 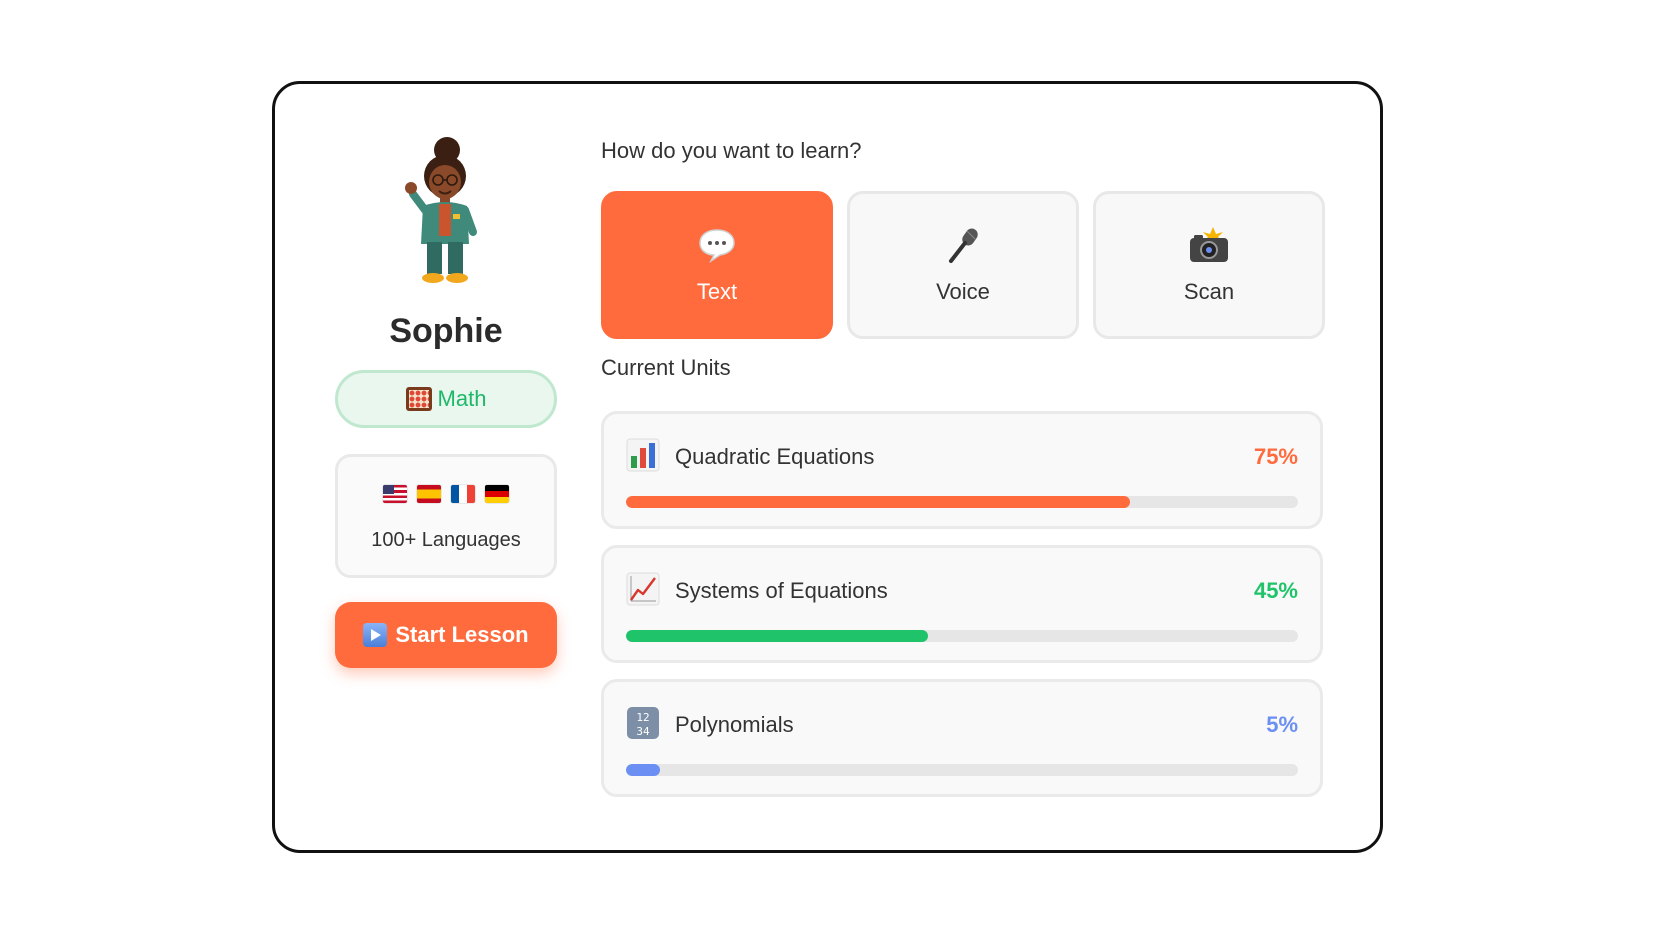 What do you see at coordinates (462, 634) in the screenshot?
I see `start-lesson-label: Start Lesson` at bounding box center [462, 634].